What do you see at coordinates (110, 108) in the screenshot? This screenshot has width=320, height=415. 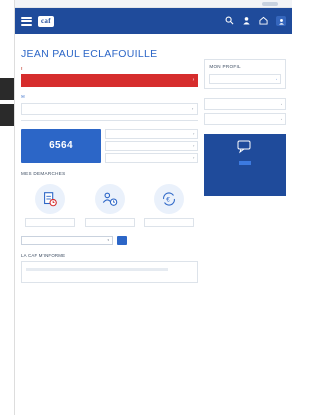 I see `courrier-row: ›` at bounding box center [110, 108].